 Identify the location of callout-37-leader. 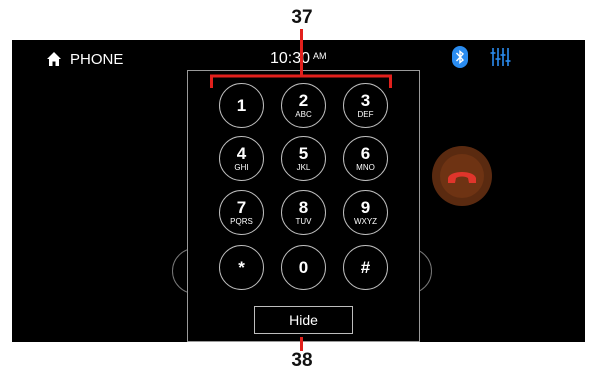
(301, 52).